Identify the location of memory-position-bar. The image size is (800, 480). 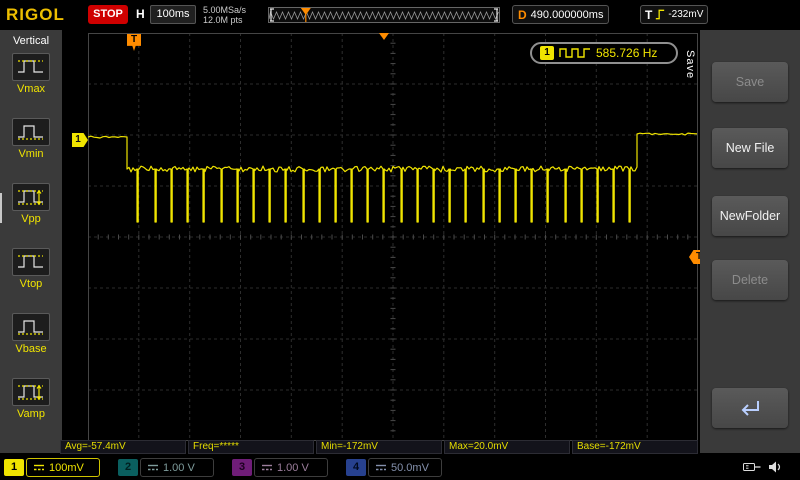
(384, 15).